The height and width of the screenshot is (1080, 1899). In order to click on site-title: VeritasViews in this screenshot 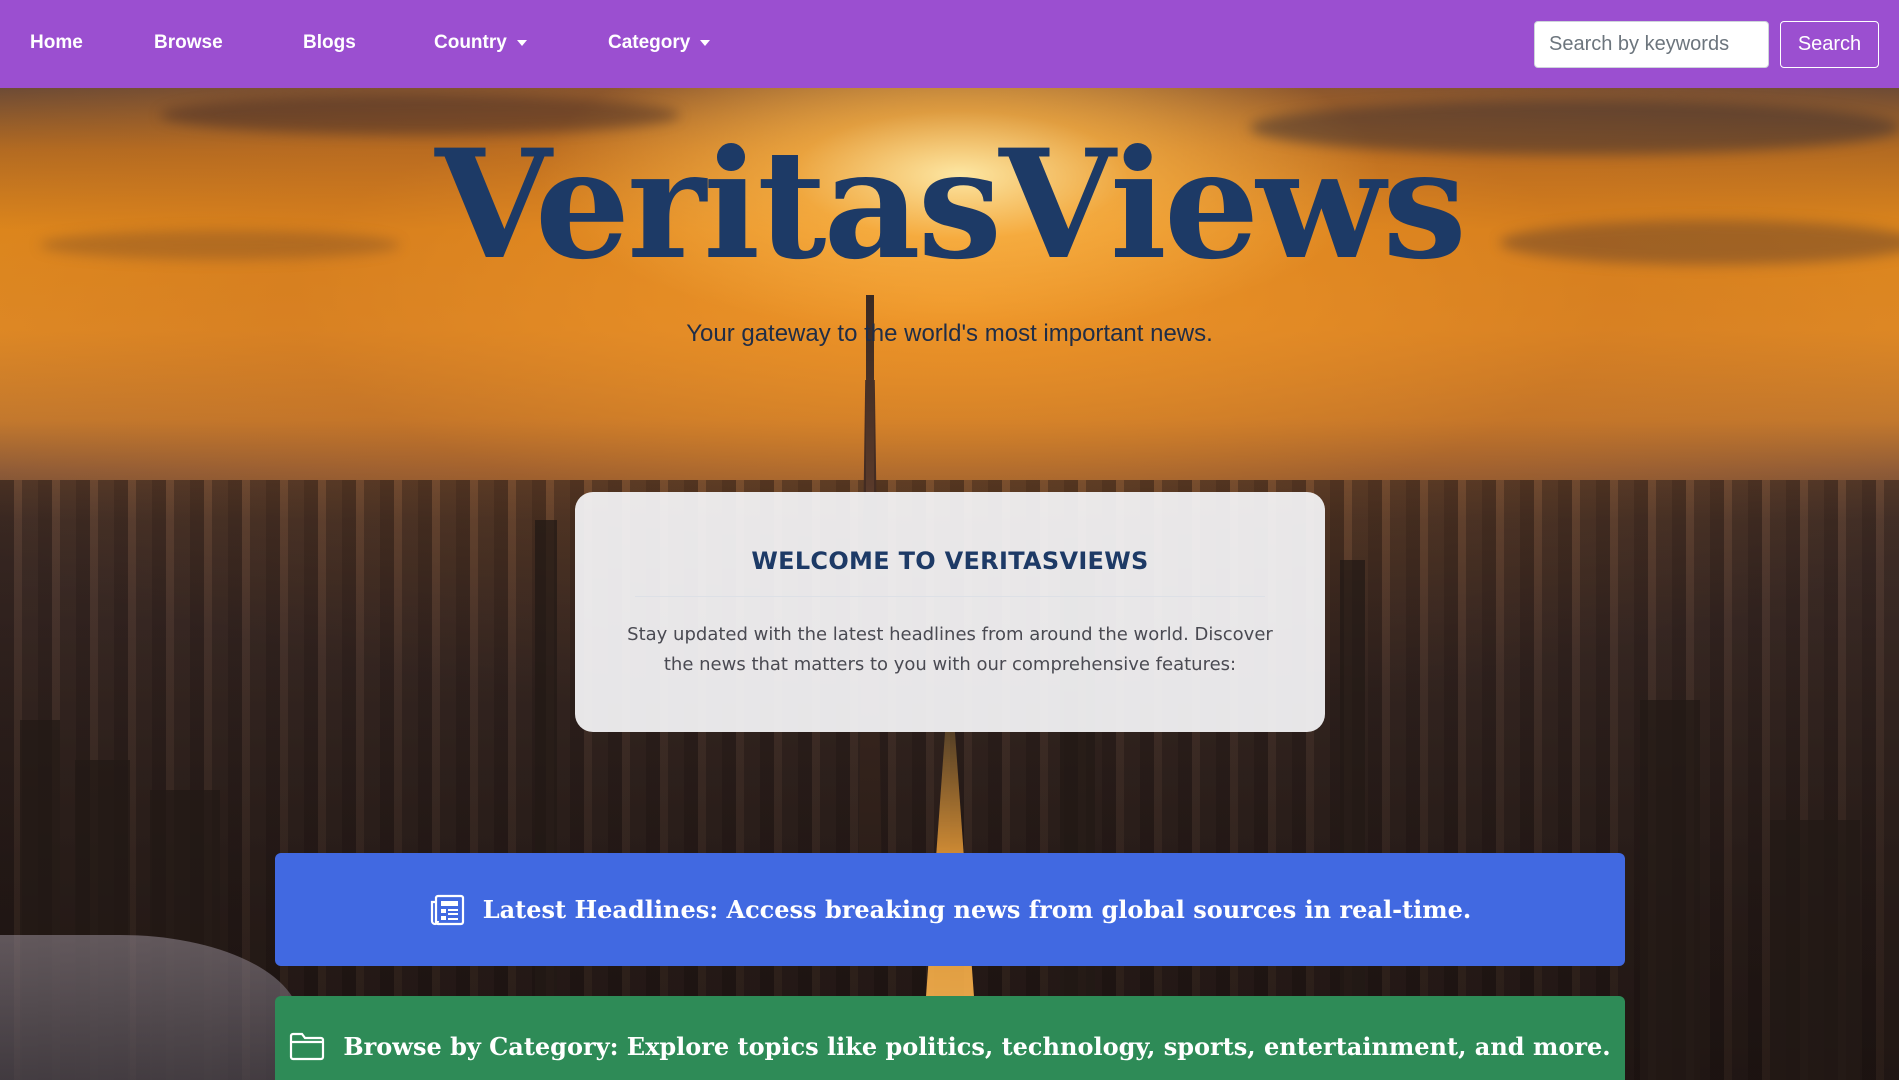, I will do `click(951, 205)`.